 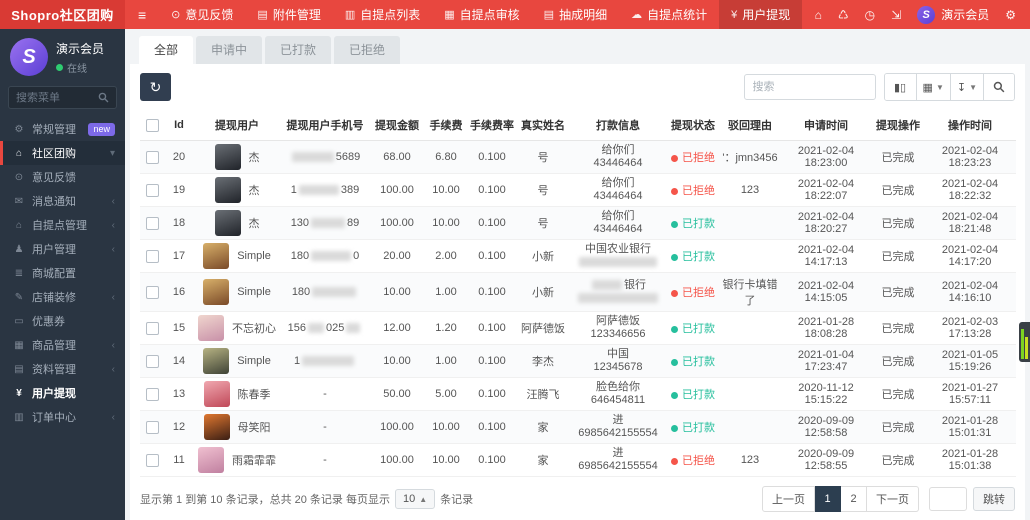 I want to click on cell-user: 母笑阳, so click(x=237, y=427).